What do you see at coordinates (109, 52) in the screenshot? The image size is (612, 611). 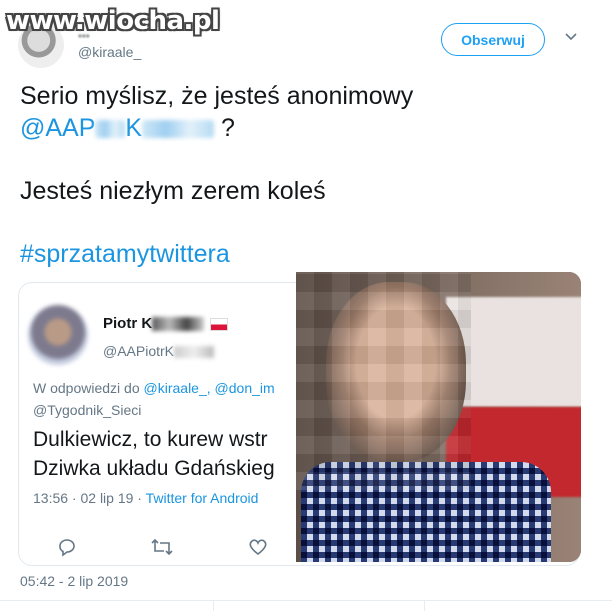 I see `author-handle: @kiraale_` at bounding box center [109, 52].